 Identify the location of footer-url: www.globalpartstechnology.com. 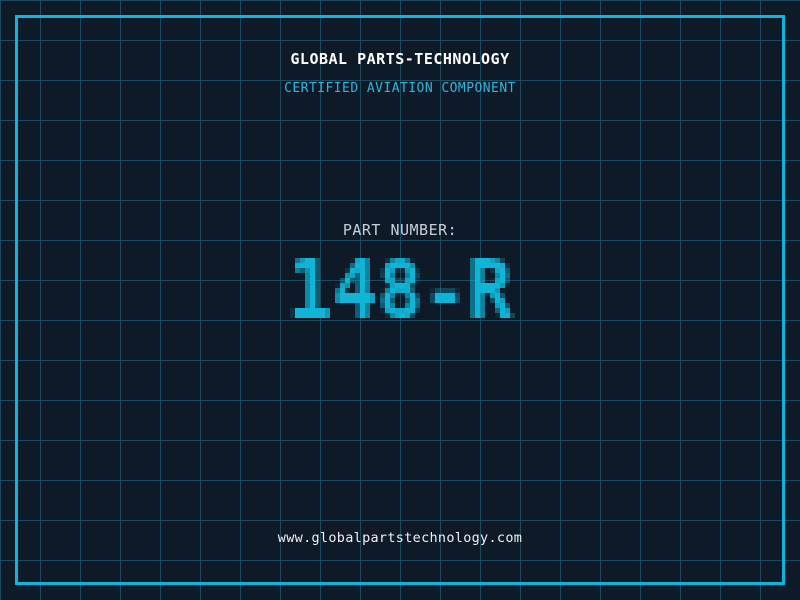
(400, 538).